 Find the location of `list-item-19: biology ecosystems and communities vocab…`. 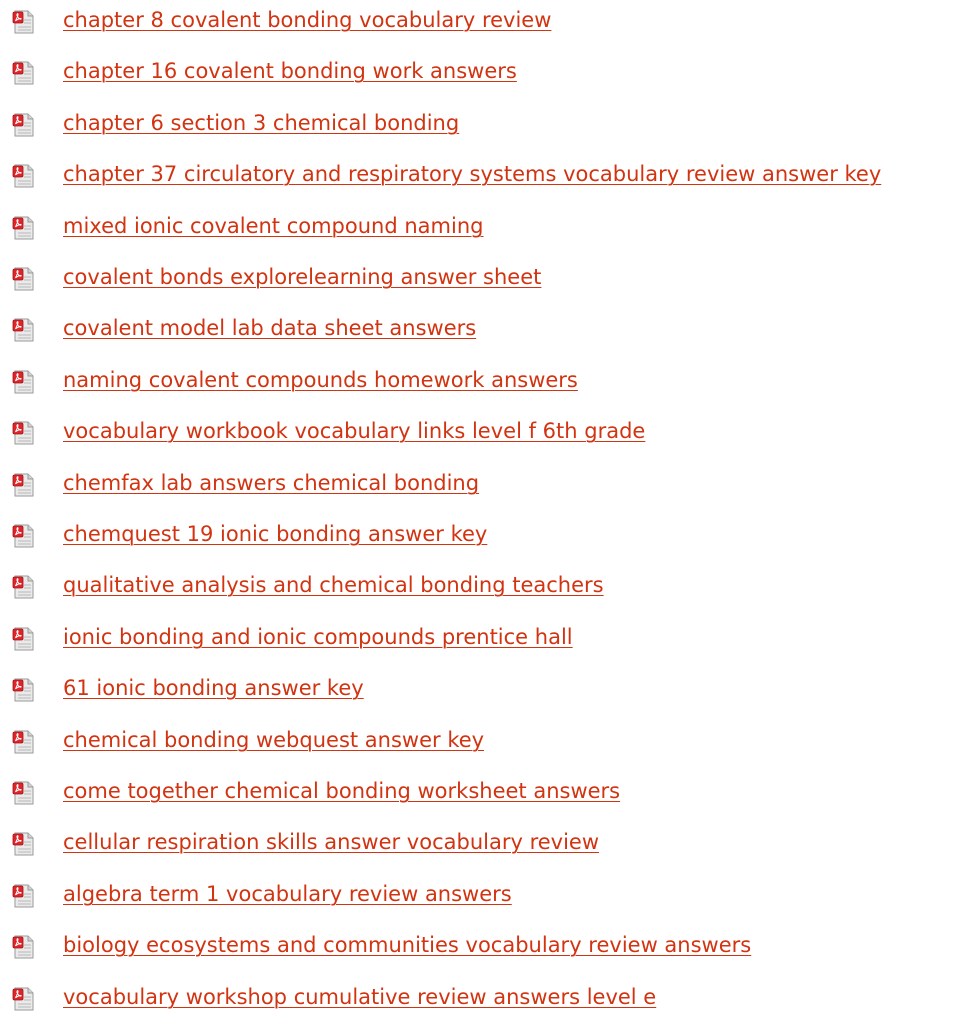

list-item-19: biology ecosystems and communities vocab… is located at coordinates (489, 952).